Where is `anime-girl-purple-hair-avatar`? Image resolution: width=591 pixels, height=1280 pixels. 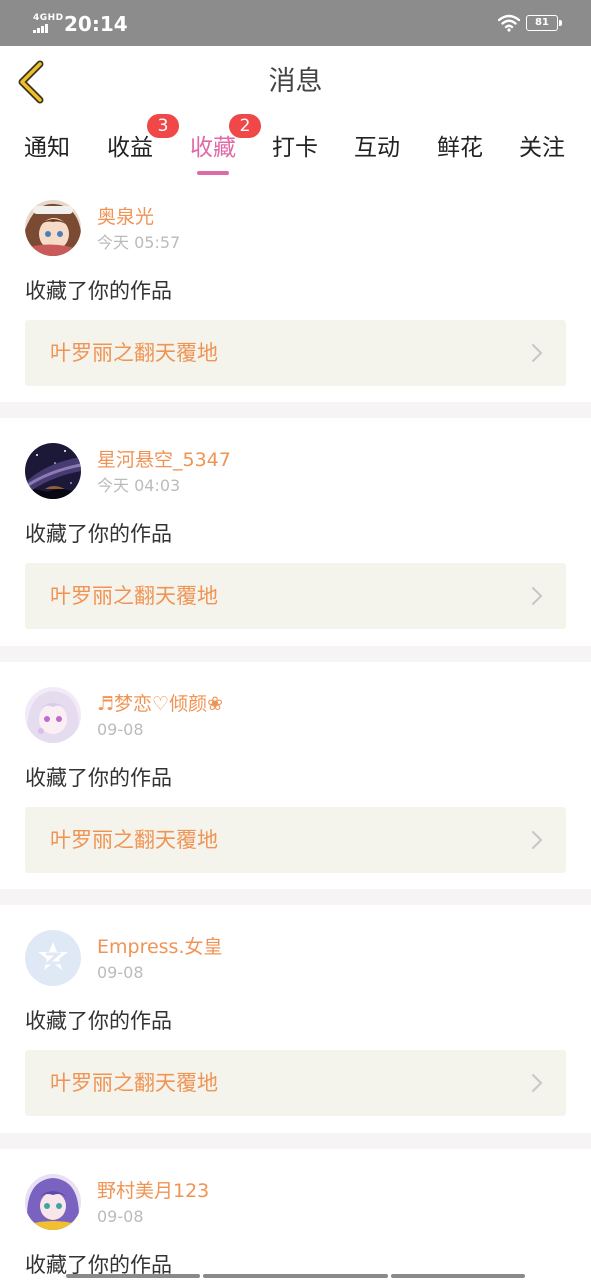 anime-girl-purple-hair-avatar is located at coordinates (53, 1202).